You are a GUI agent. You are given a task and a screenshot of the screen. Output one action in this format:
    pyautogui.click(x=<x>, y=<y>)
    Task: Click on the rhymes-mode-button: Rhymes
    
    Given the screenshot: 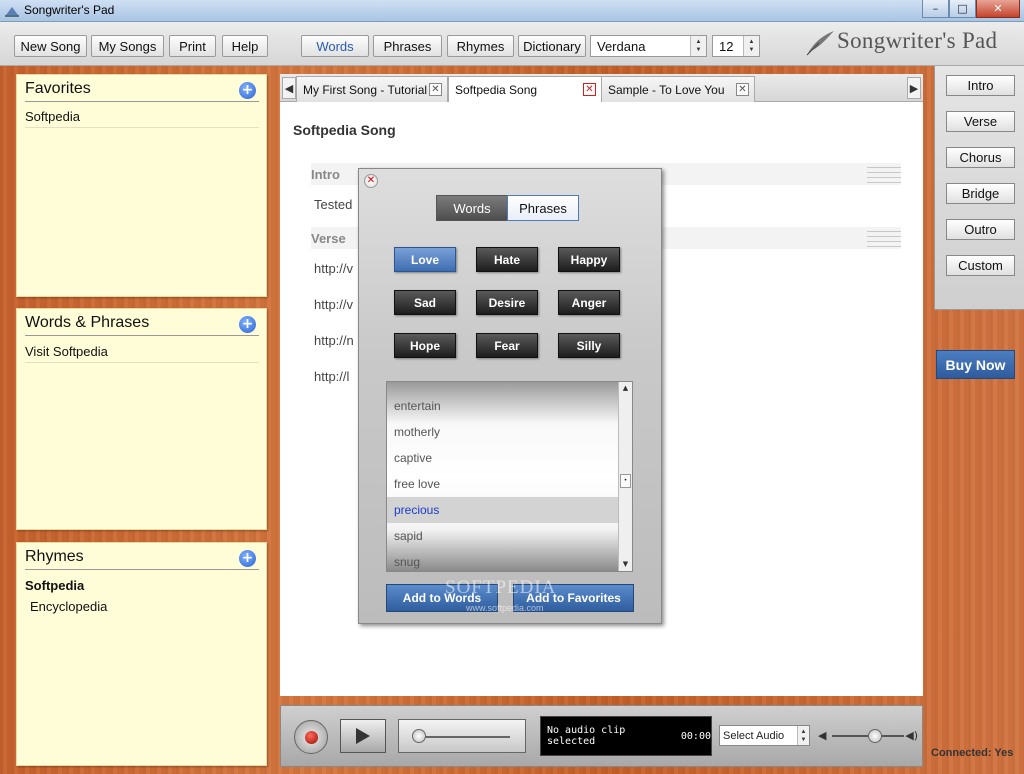 What is the action you would take?
    pyautogui.click(x=480, y=46)
    